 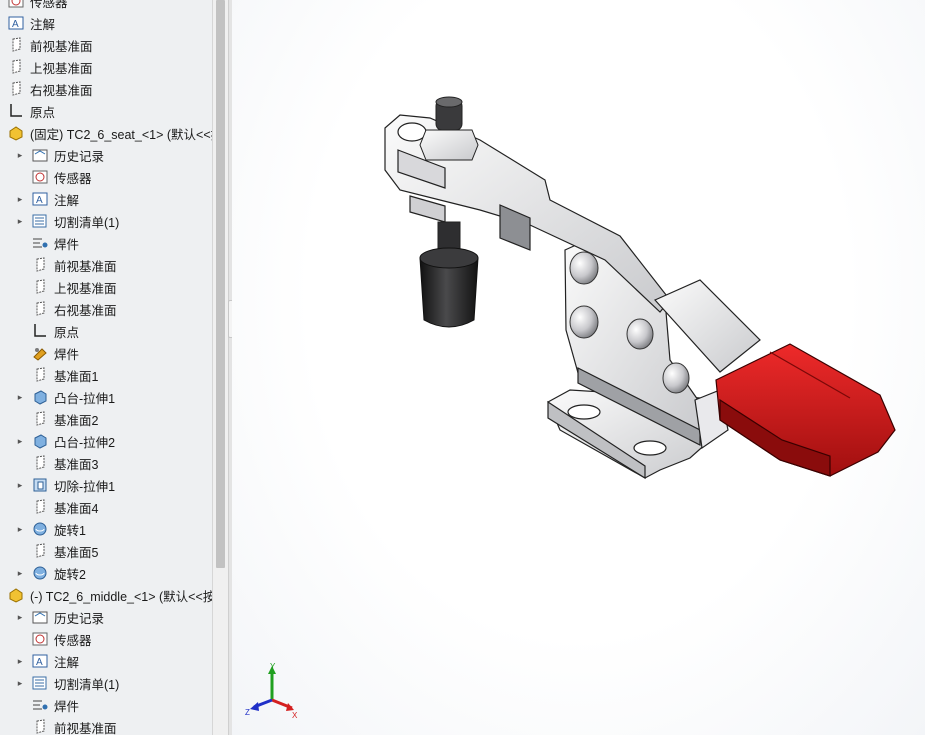 I want to click on rubber-spindle-tip, so click(x=449, y=287).